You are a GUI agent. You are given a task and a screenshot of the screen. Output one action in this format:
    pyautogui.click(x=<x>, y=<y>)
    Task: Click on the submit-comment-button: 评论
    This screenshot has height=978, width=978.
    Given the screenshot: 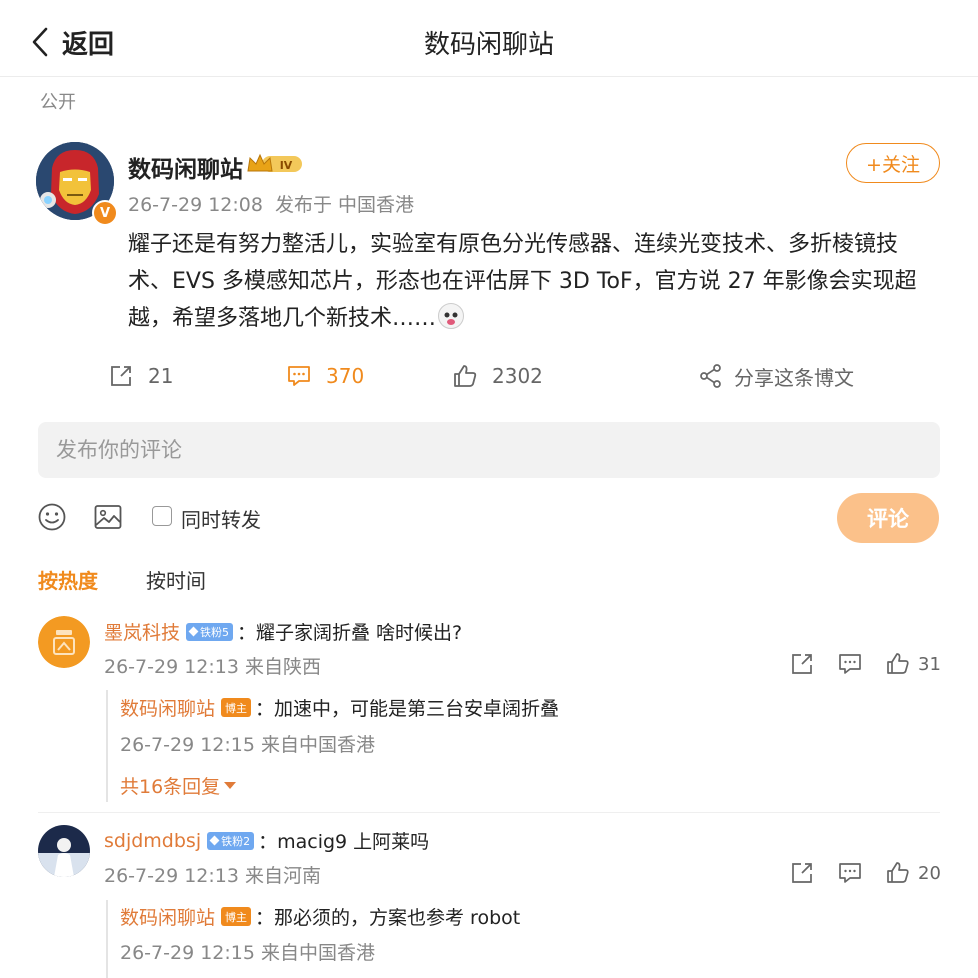 What is the action you would take?
    pyautogui.click(x=888, y=518)
    